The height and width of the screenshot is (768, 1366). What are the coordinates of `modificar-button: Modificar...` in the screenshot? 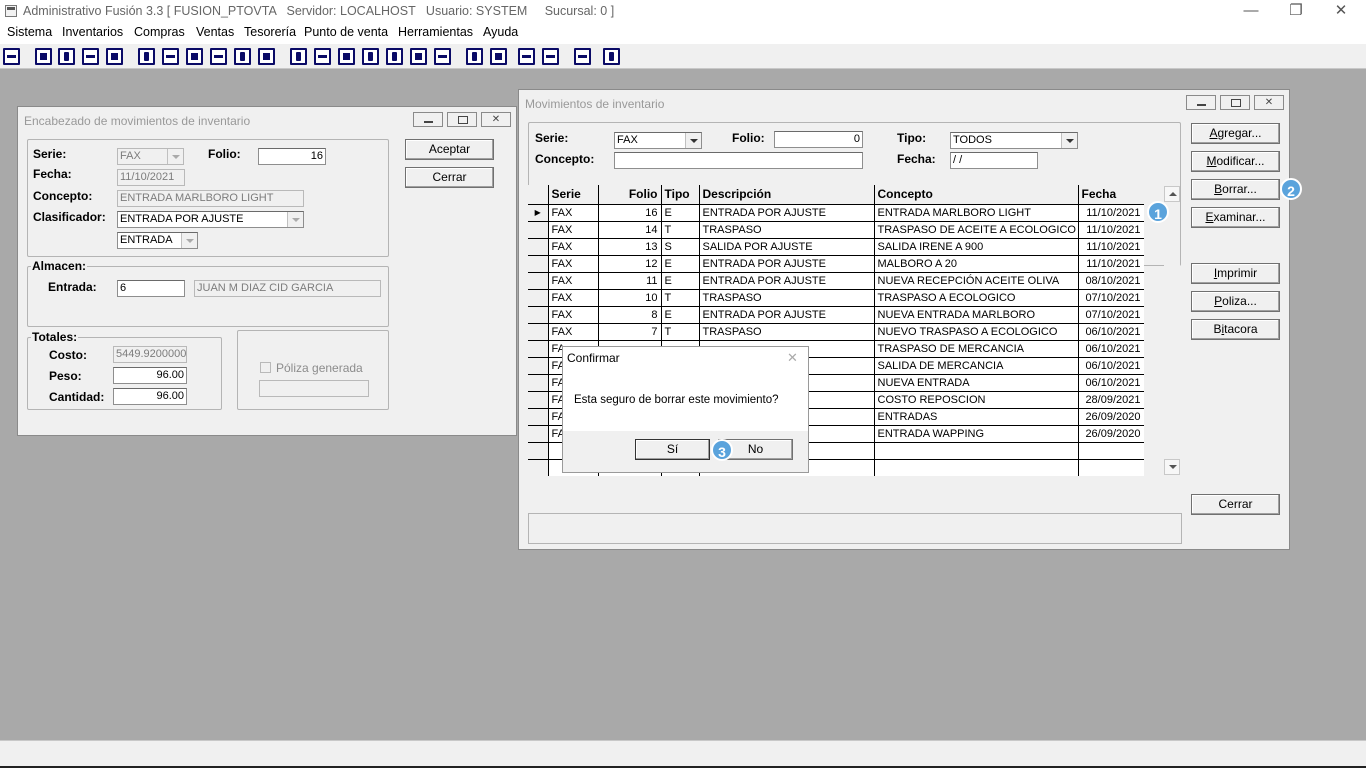 It's located at (1235, 161).